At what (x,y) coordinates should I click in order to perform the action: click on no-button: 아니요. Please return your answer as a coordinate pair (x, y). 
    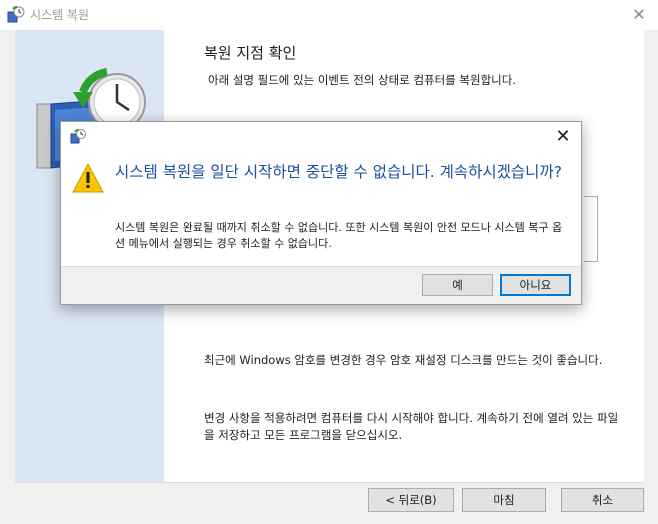
    Looking at the image, I should click on (535, 285).